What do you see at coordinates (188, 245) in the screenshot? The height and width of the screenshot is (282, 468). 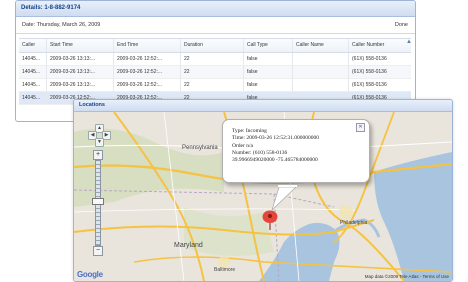 I see `map-label-maryland: Maryland` at bounding box center [188, 245].